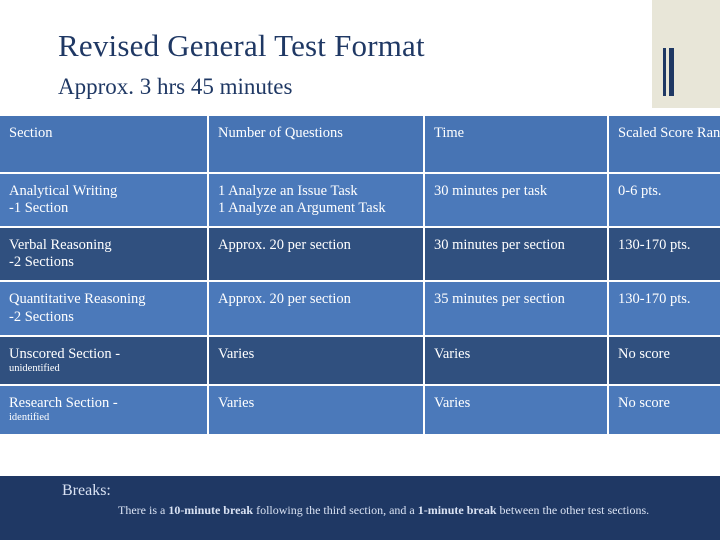 This screenshot has width=720, height=540. Describe the element at coordinates (288, 191) in the screenshot. I see `questions-line-1: 1 Analyze an Issue Task` at that location.